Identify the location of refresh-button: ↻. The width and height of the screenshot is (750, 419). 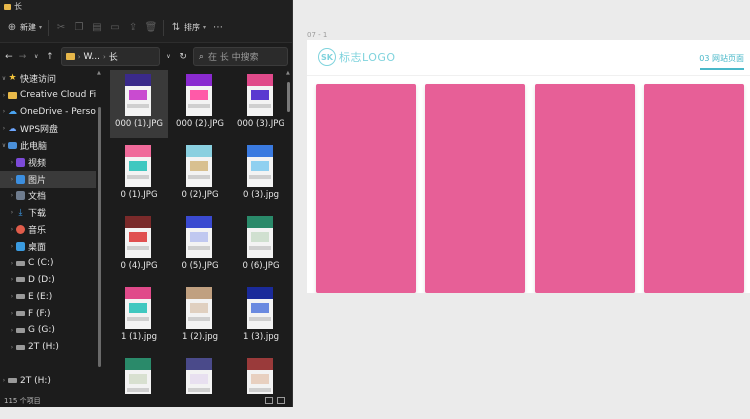
(183, 57).